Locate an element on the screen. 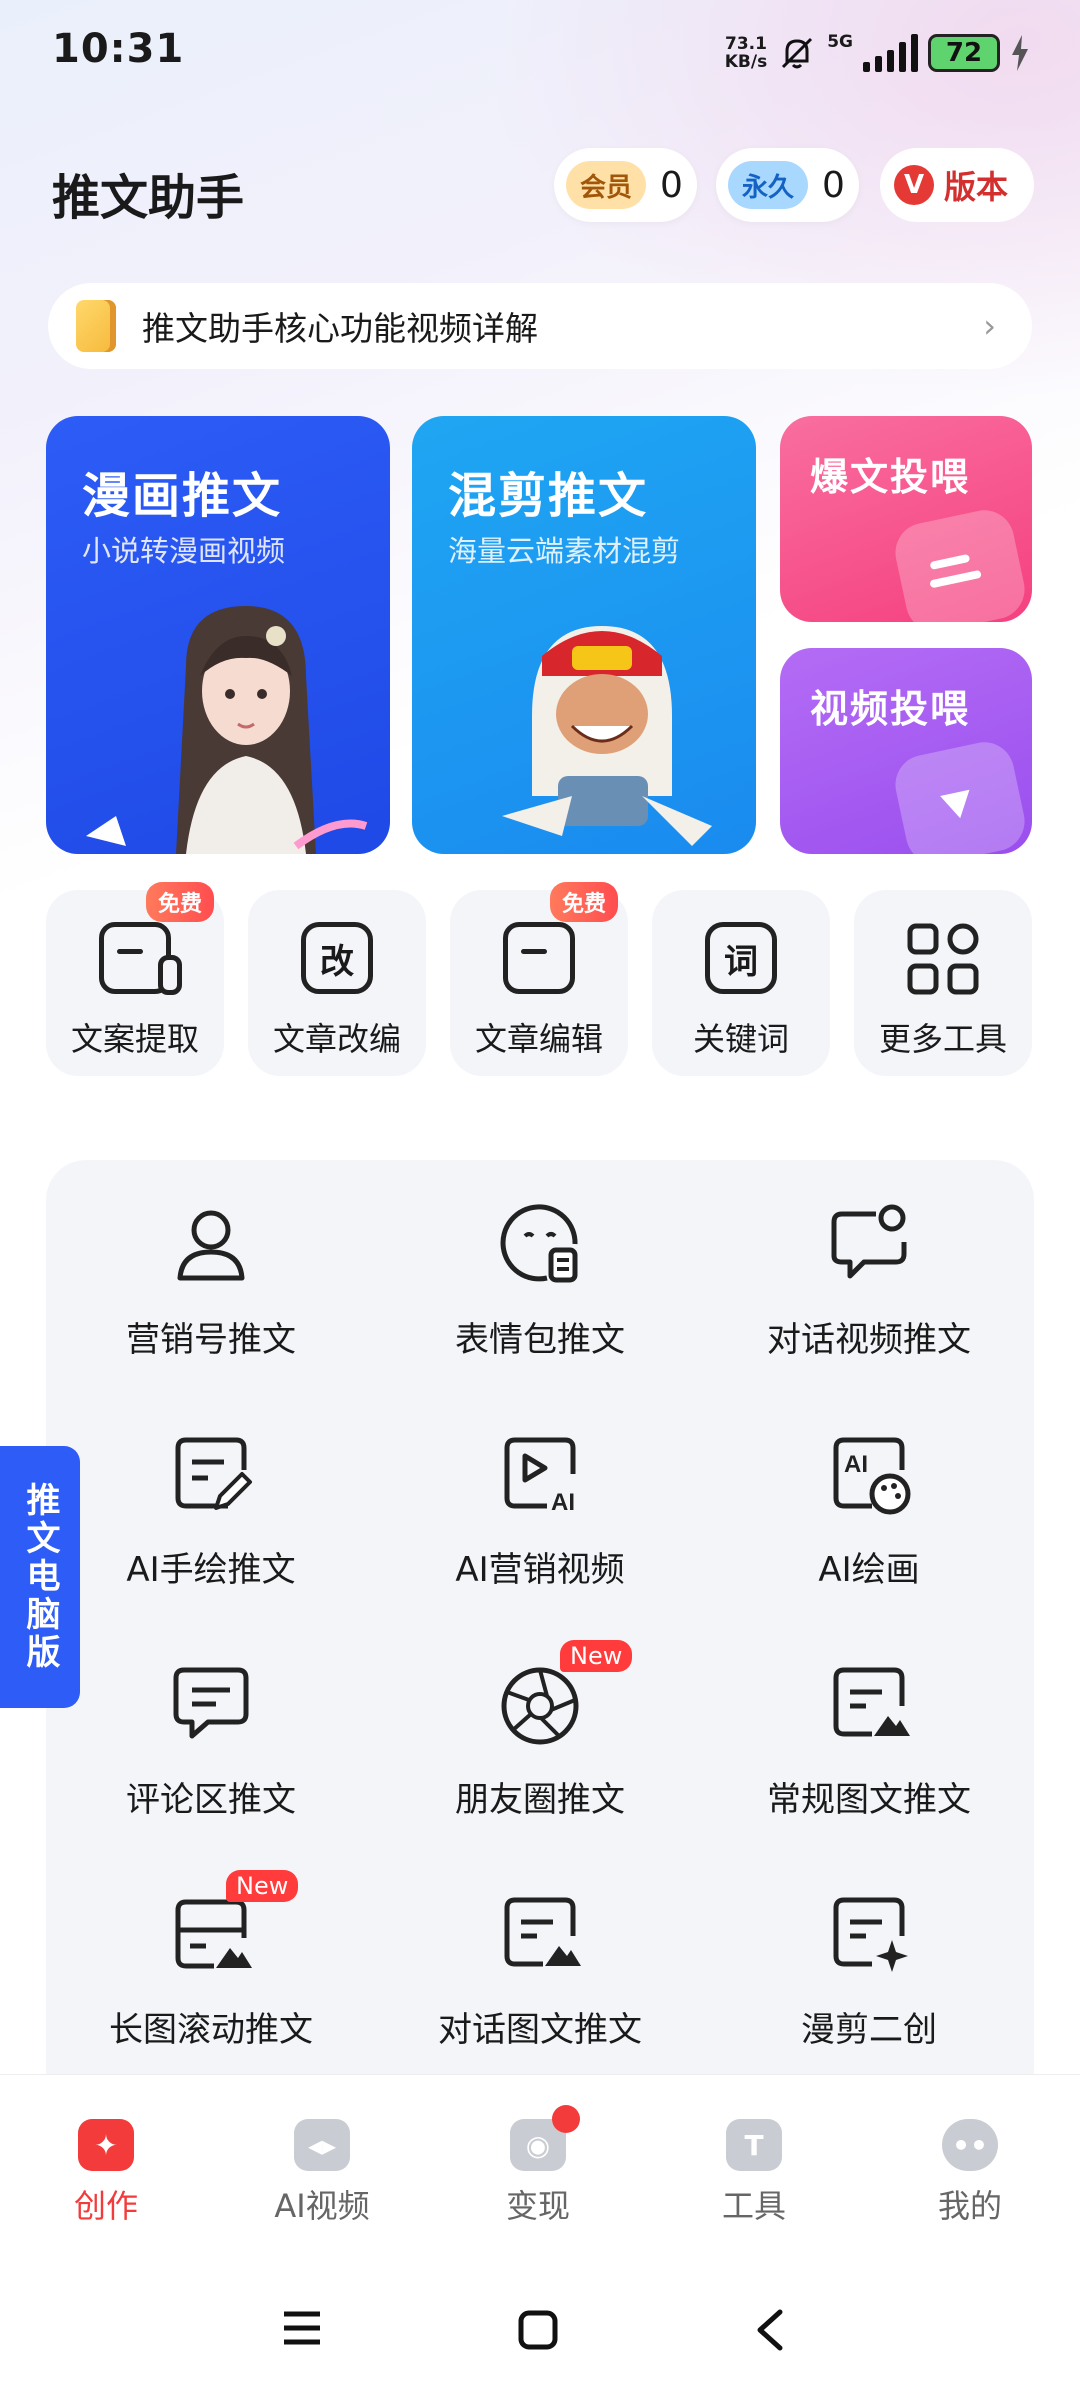 The width and height of the screenshot is (1080, 2400). card-mix-tweet: 混剪推文 海量云端素材混剪 is located at coordinates (584, 635).